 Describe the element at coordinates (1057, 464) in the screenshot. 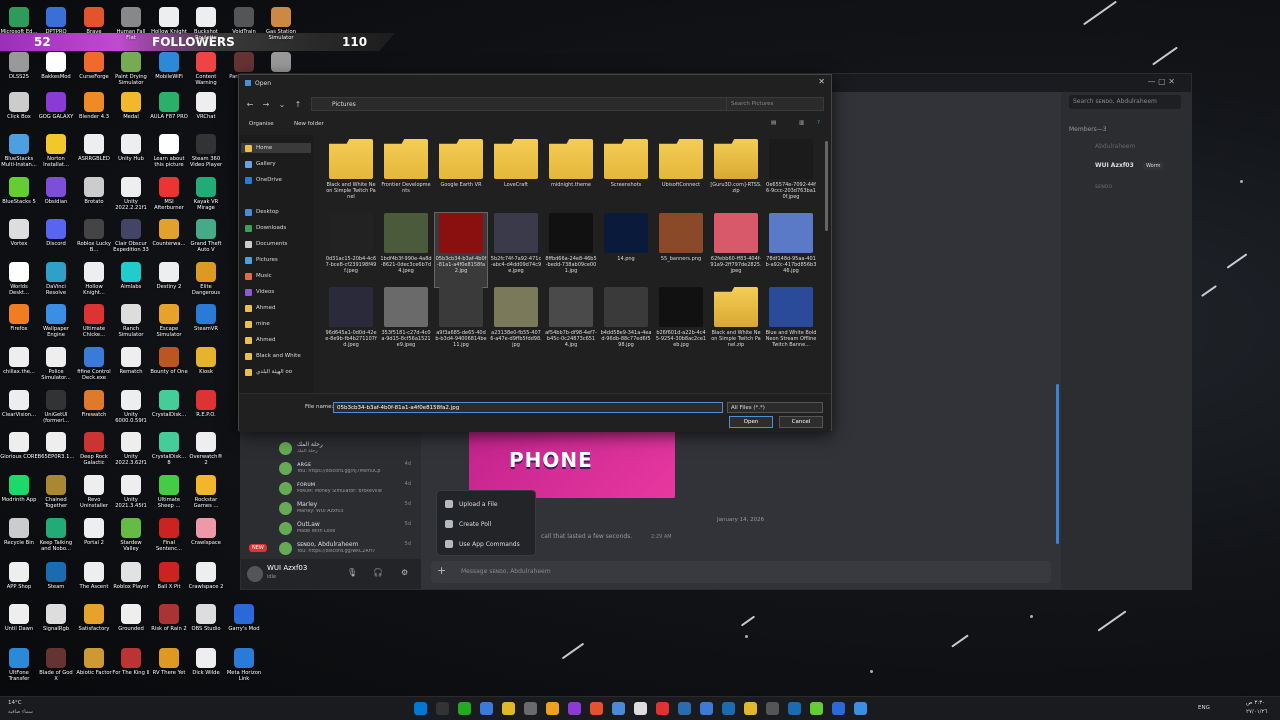

I see `scrollbar` at that location.